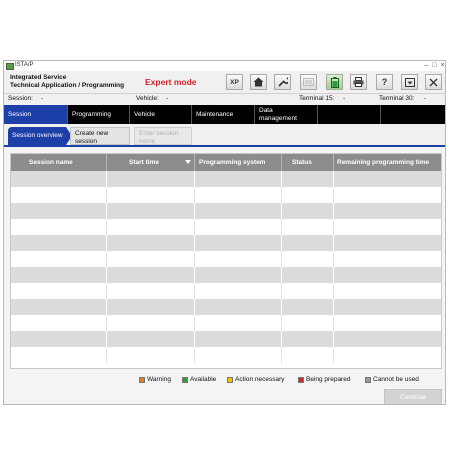 This screenshot has width=450, height=450. Describe the element at coordinates (199, 379) in the screenshot. I see `legend-available: Available` at that location.